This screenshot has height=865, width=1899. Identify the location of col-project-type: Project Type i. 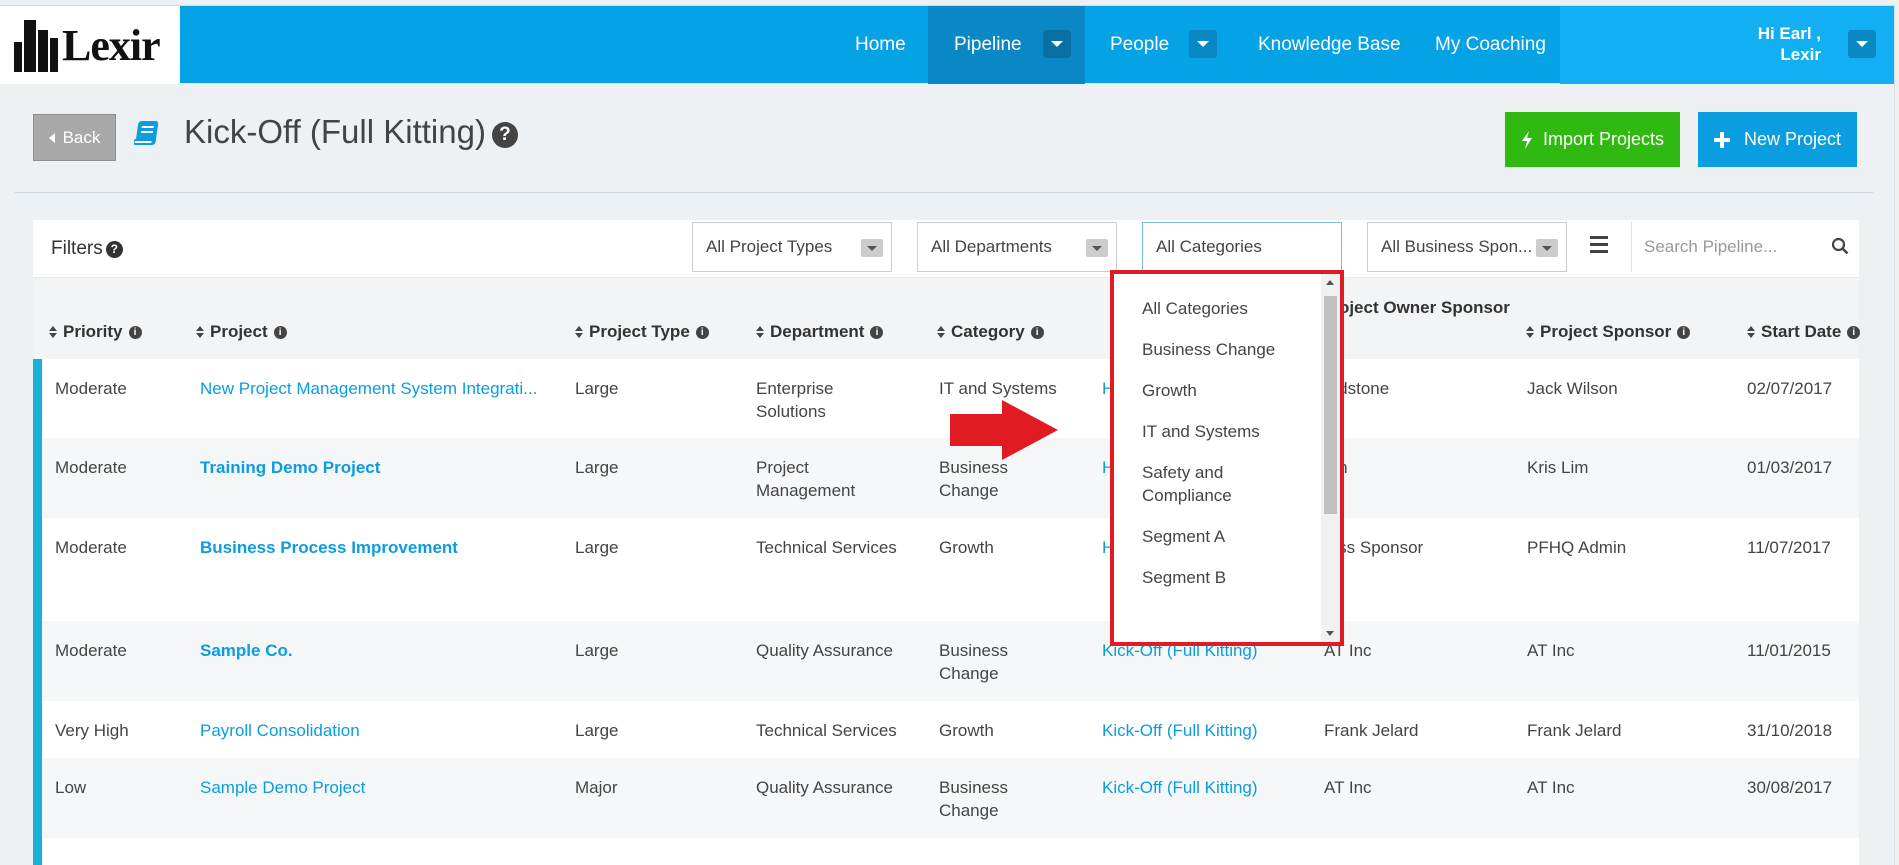
(642, 332).